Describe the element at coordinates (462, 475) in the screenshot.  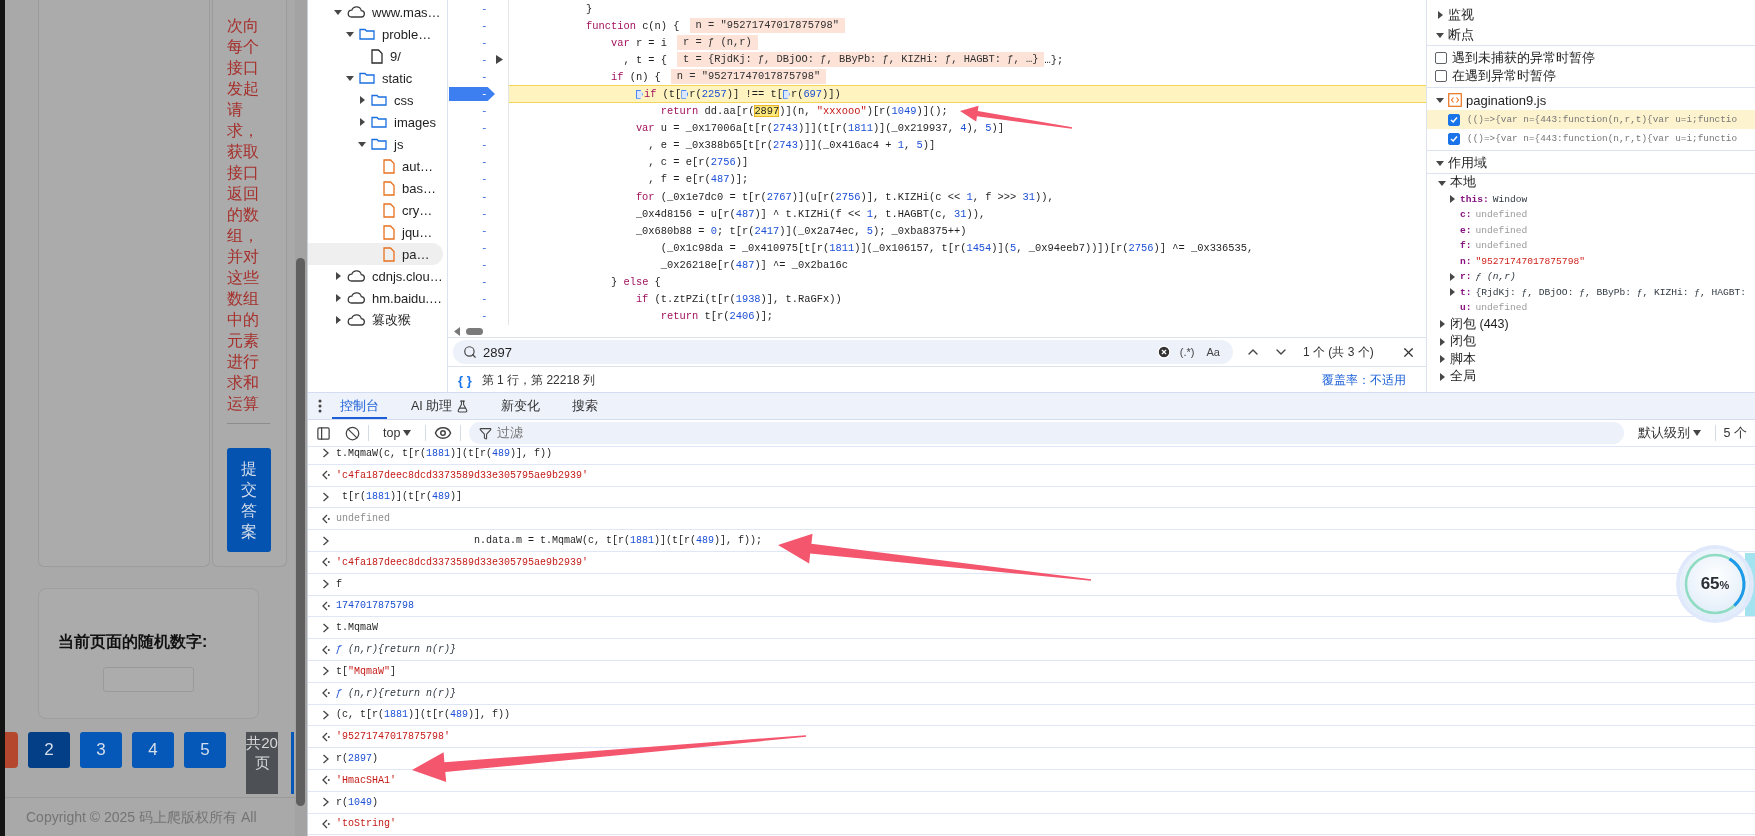
I see `console-text: 'c4fa187deec8dcd3373589d33e305795ae9b2939'` at that location.